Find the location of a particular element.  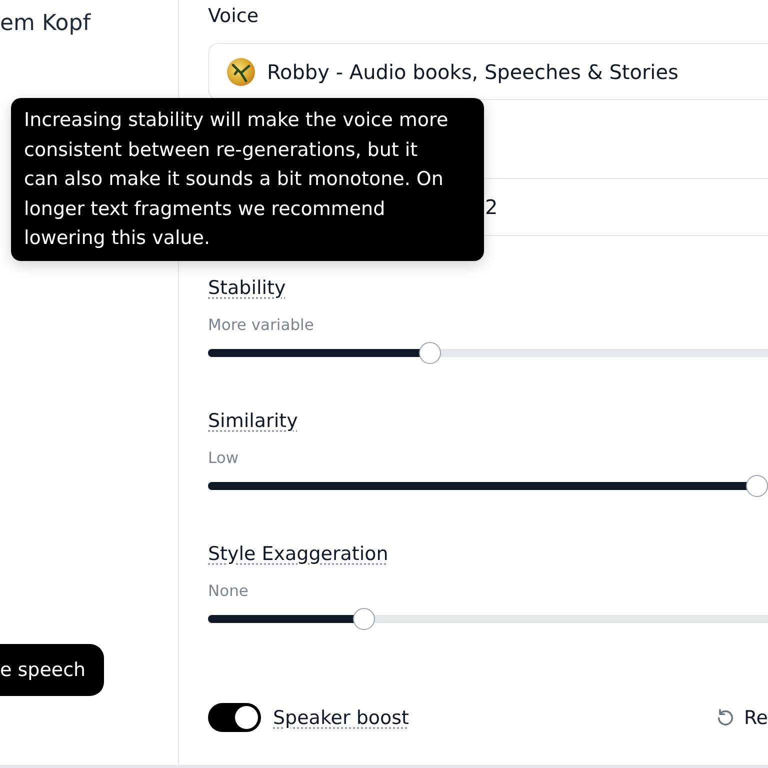

slider-hint: Low is located at coordinates (223, 458).